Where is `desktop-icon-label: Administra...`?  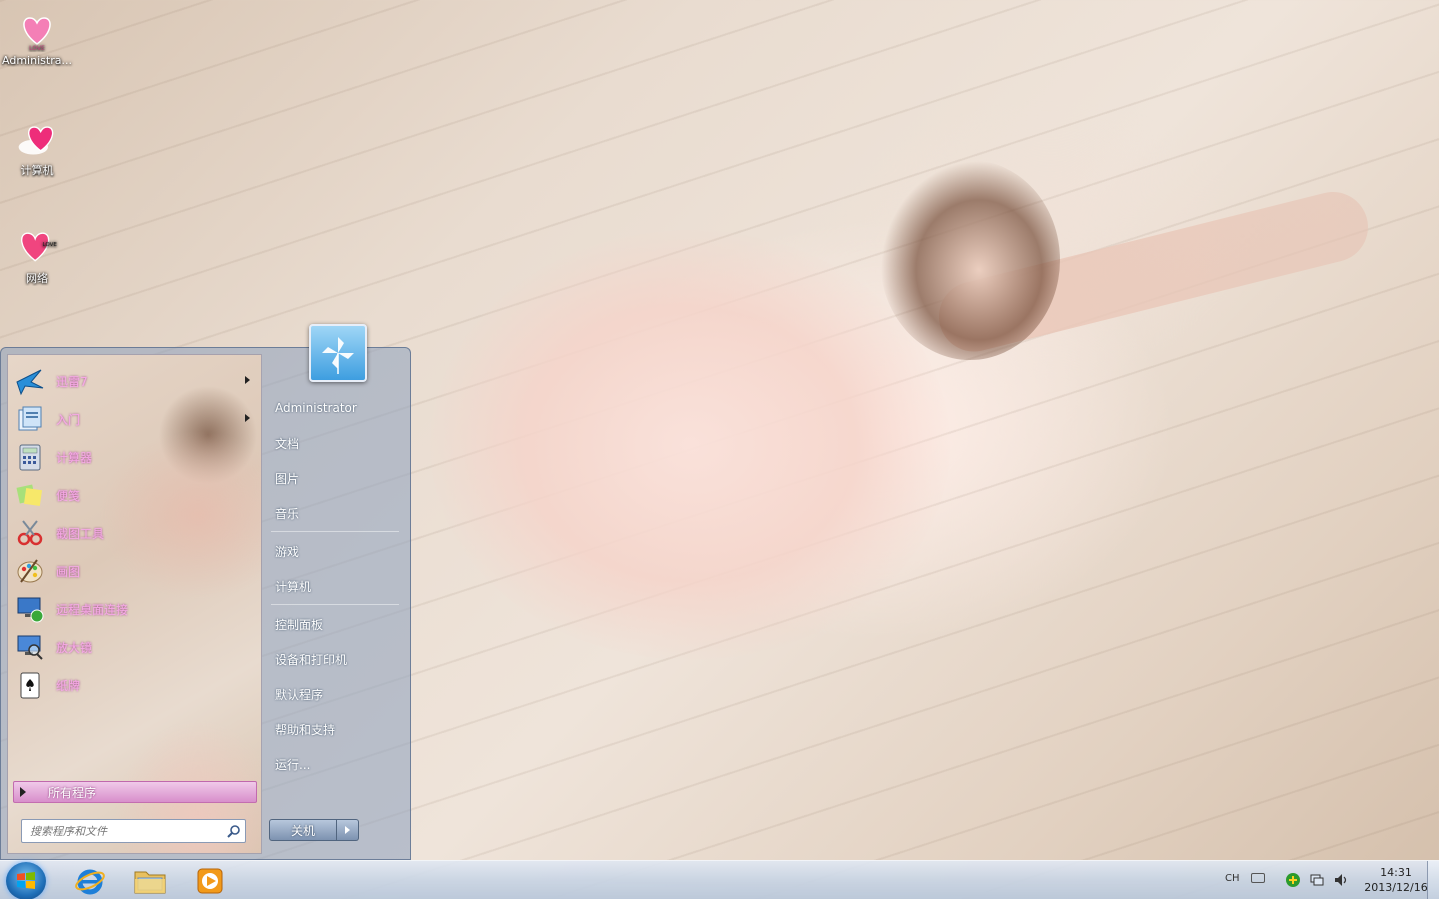
desktop-icon-label: Administra... is located at coordinates (37, 60).